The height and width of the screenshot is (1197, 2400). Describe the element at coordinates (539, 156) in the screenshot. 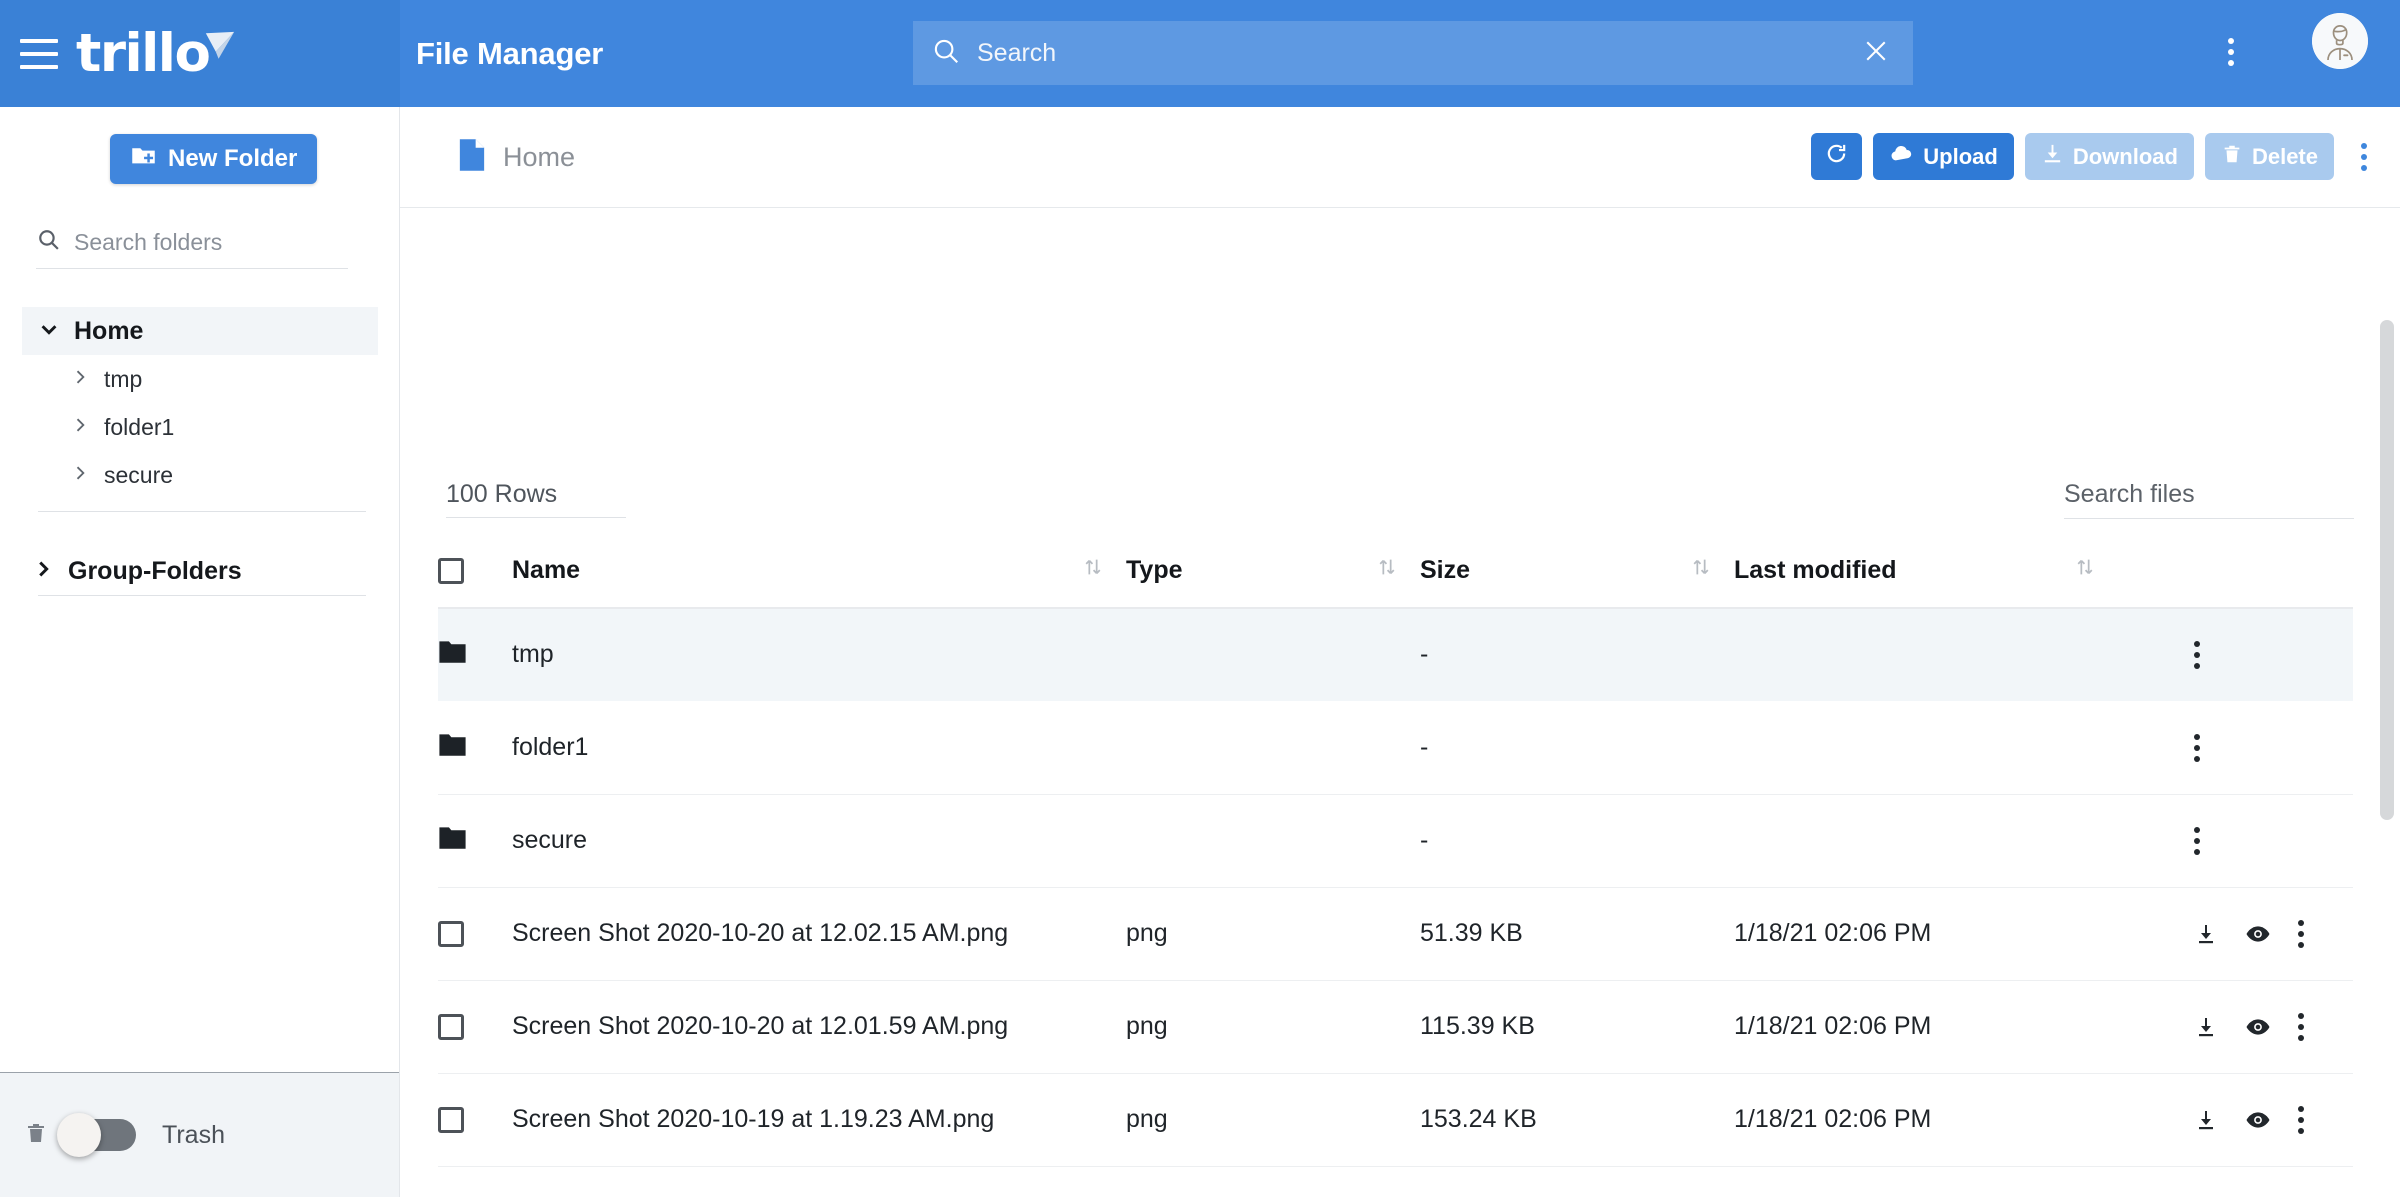

I see `breadcrumb-label: Home` at that location.